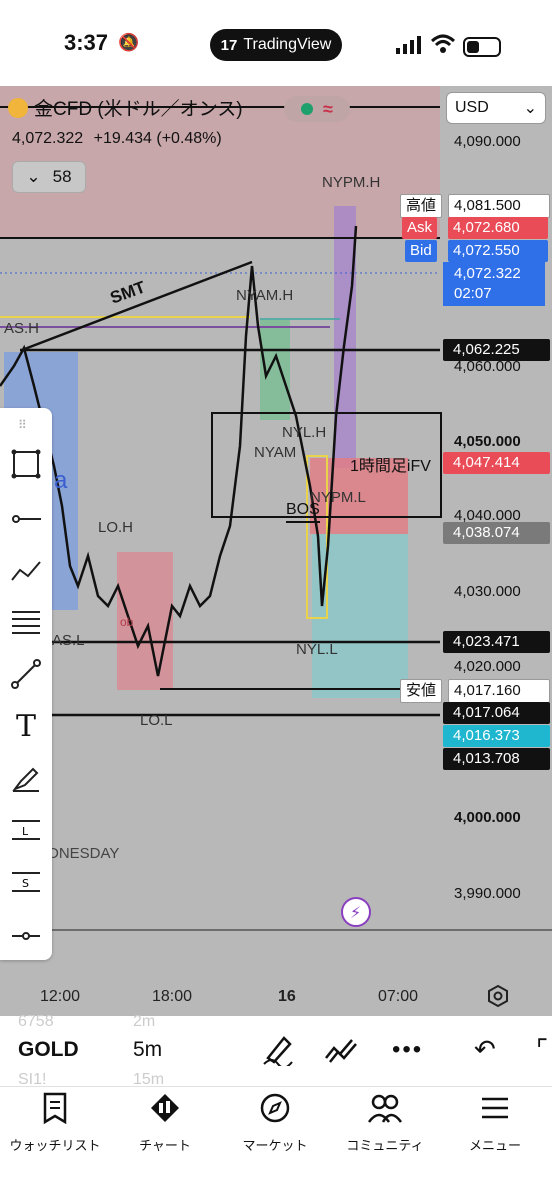 This screenshot has width=552, height=1201. I want to click on tradingview-pill: 17 TradingView, so click(276, 45).